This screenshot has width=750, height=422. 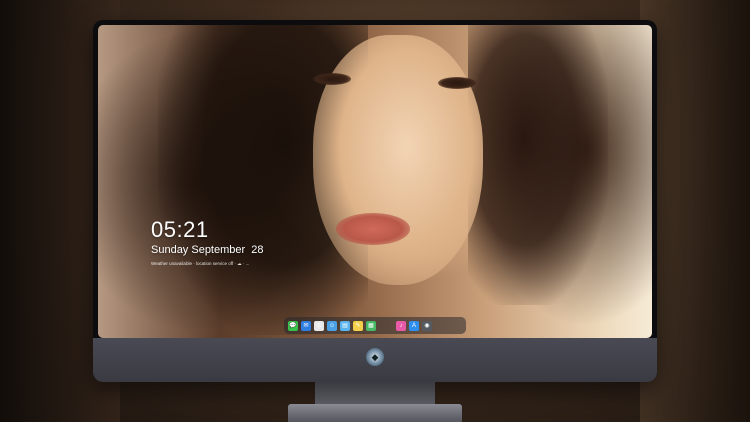 What do you see at coordinates (293, 325) in the screenshot?
I see `messages-icon: 💬` at bounding box center [293, 325].